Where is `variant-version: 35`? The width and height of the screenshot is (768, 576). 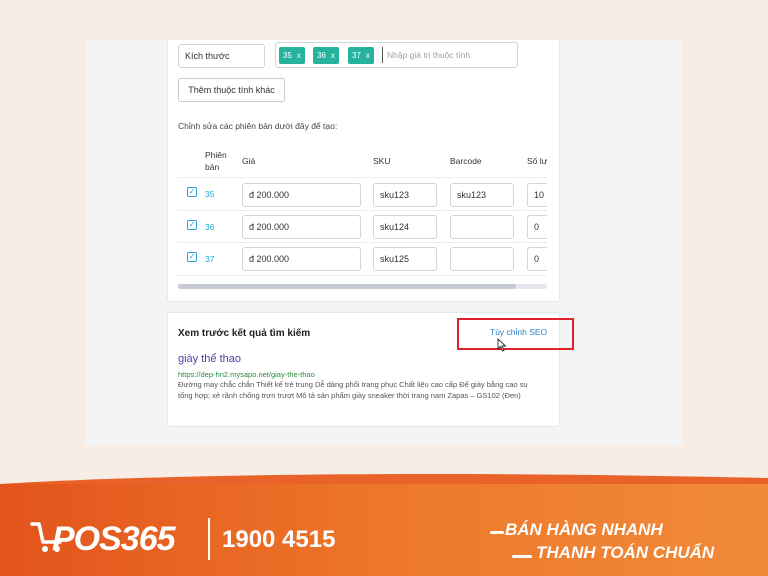
variant-version: 35 is located at coordinates (210, 194).